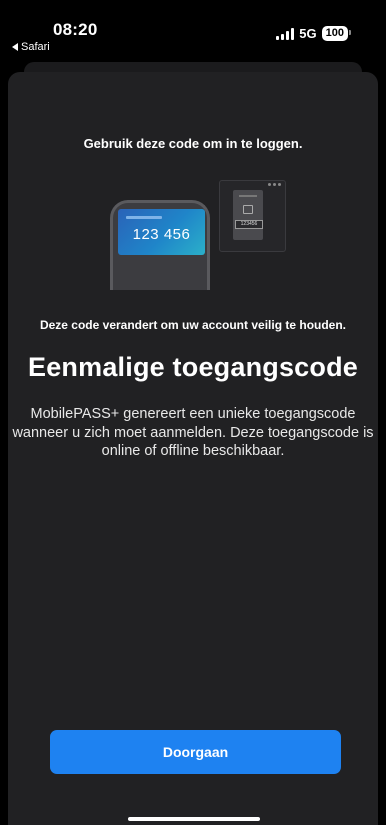 This screenshot has height=825, width=386. I want to click on monitor-code: 123456, so click(249, 224).